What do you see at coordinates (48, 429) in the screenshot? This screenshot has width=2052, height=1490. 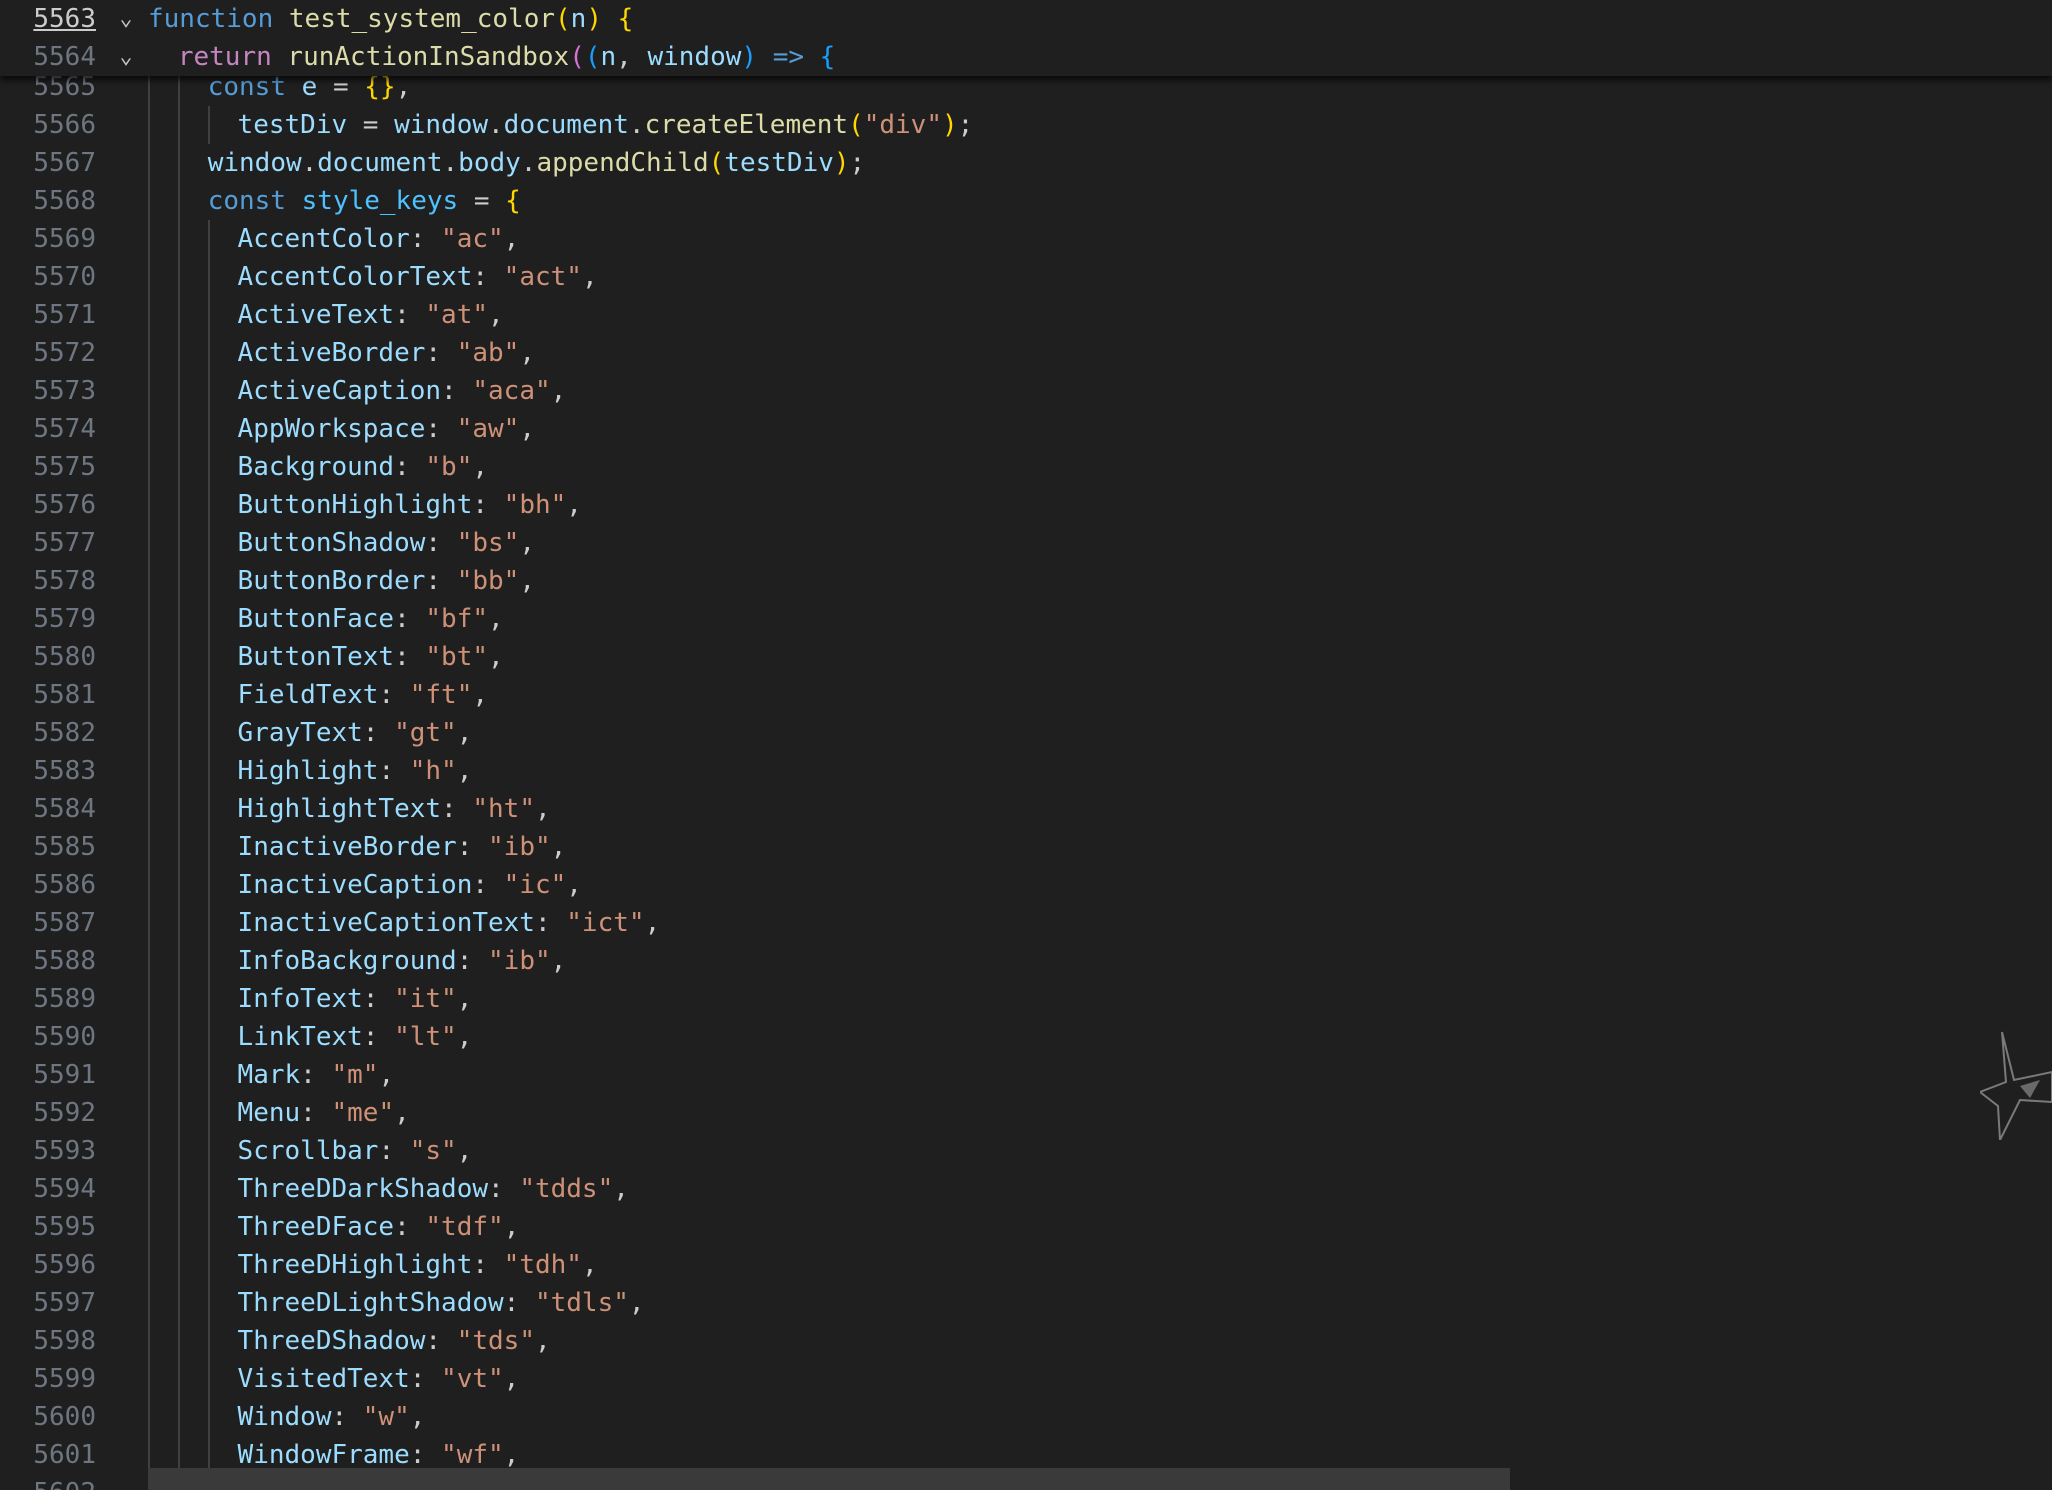 I see `line-number: 5574` at bounding box center [48, 429].